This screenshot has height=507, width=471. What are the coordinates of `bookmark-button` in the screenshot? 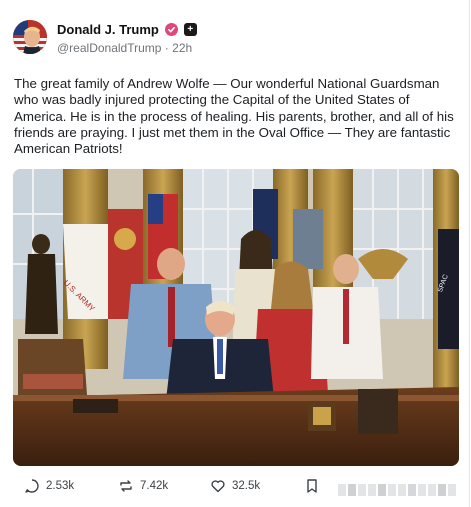 It's located at (312, 486).